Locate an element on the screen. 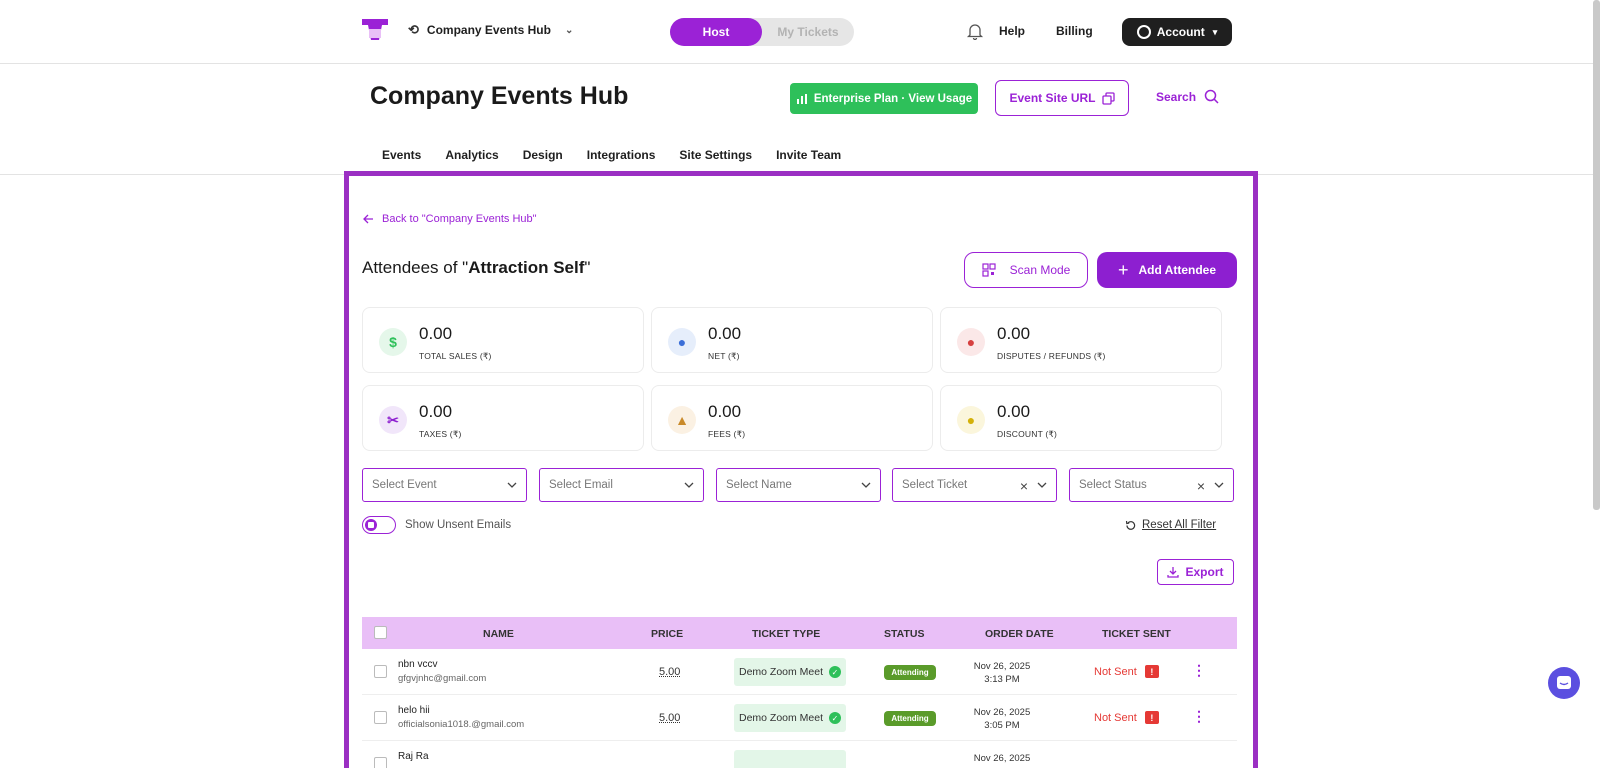  table-row: Raj Ra Nov 26, 2025 is located at coordinates (799, 754).